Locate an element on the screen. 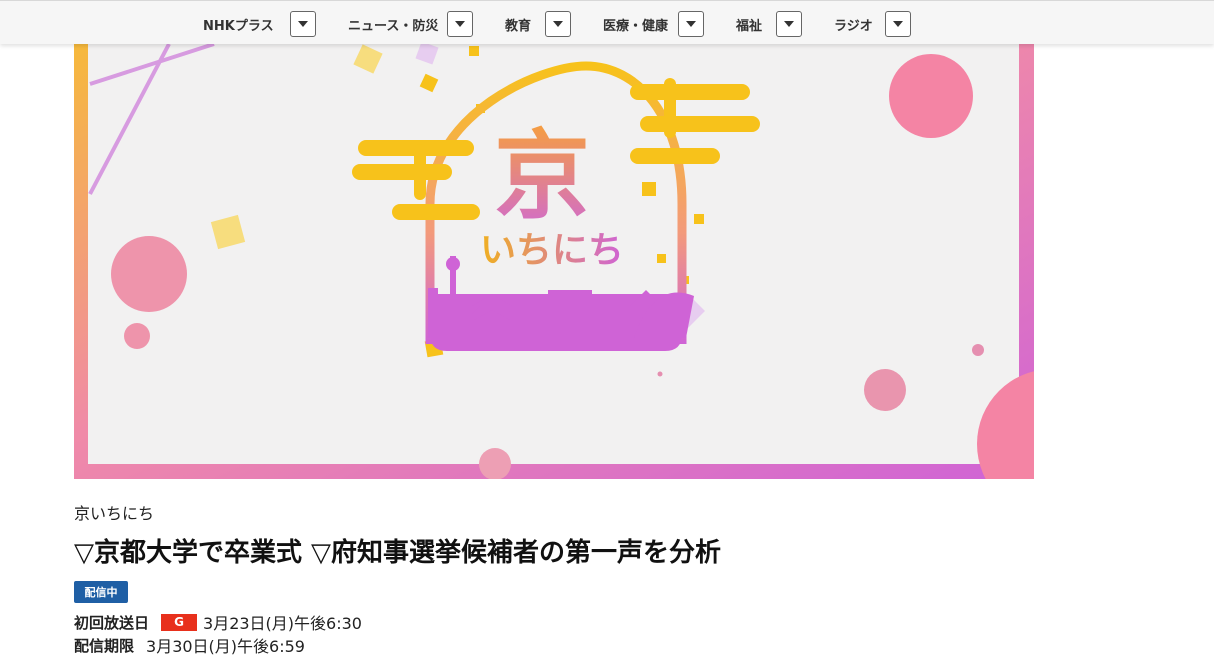 The width and height of the screenshot is (1214, 662). episode-title: ▽京都大学で卒業式 ▽府知事選挙候補者の第一声を分析 is located at coordinates (398, 553).